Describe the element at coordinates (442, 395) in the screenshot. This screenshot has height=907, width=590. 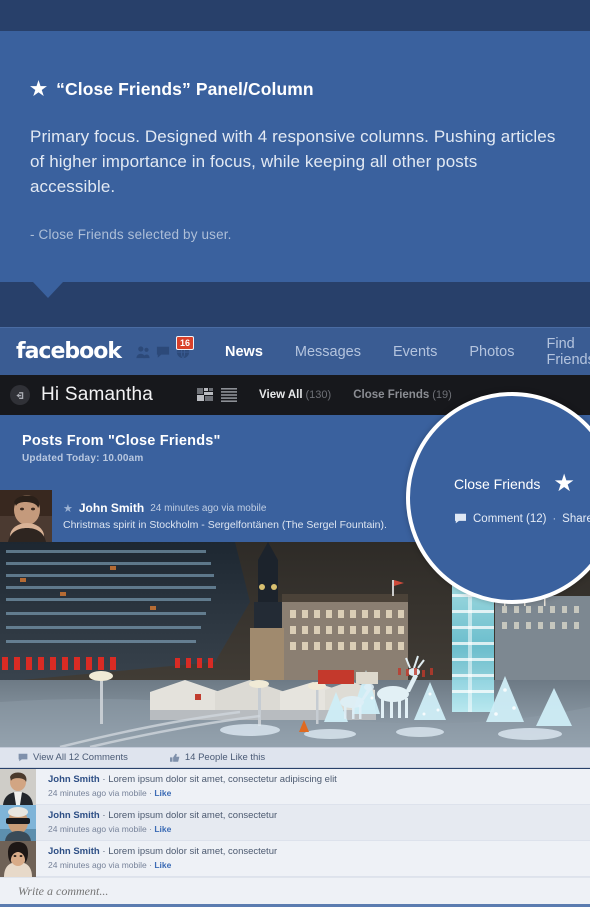
I see `filter-close-friends-count: (19)` at that location.